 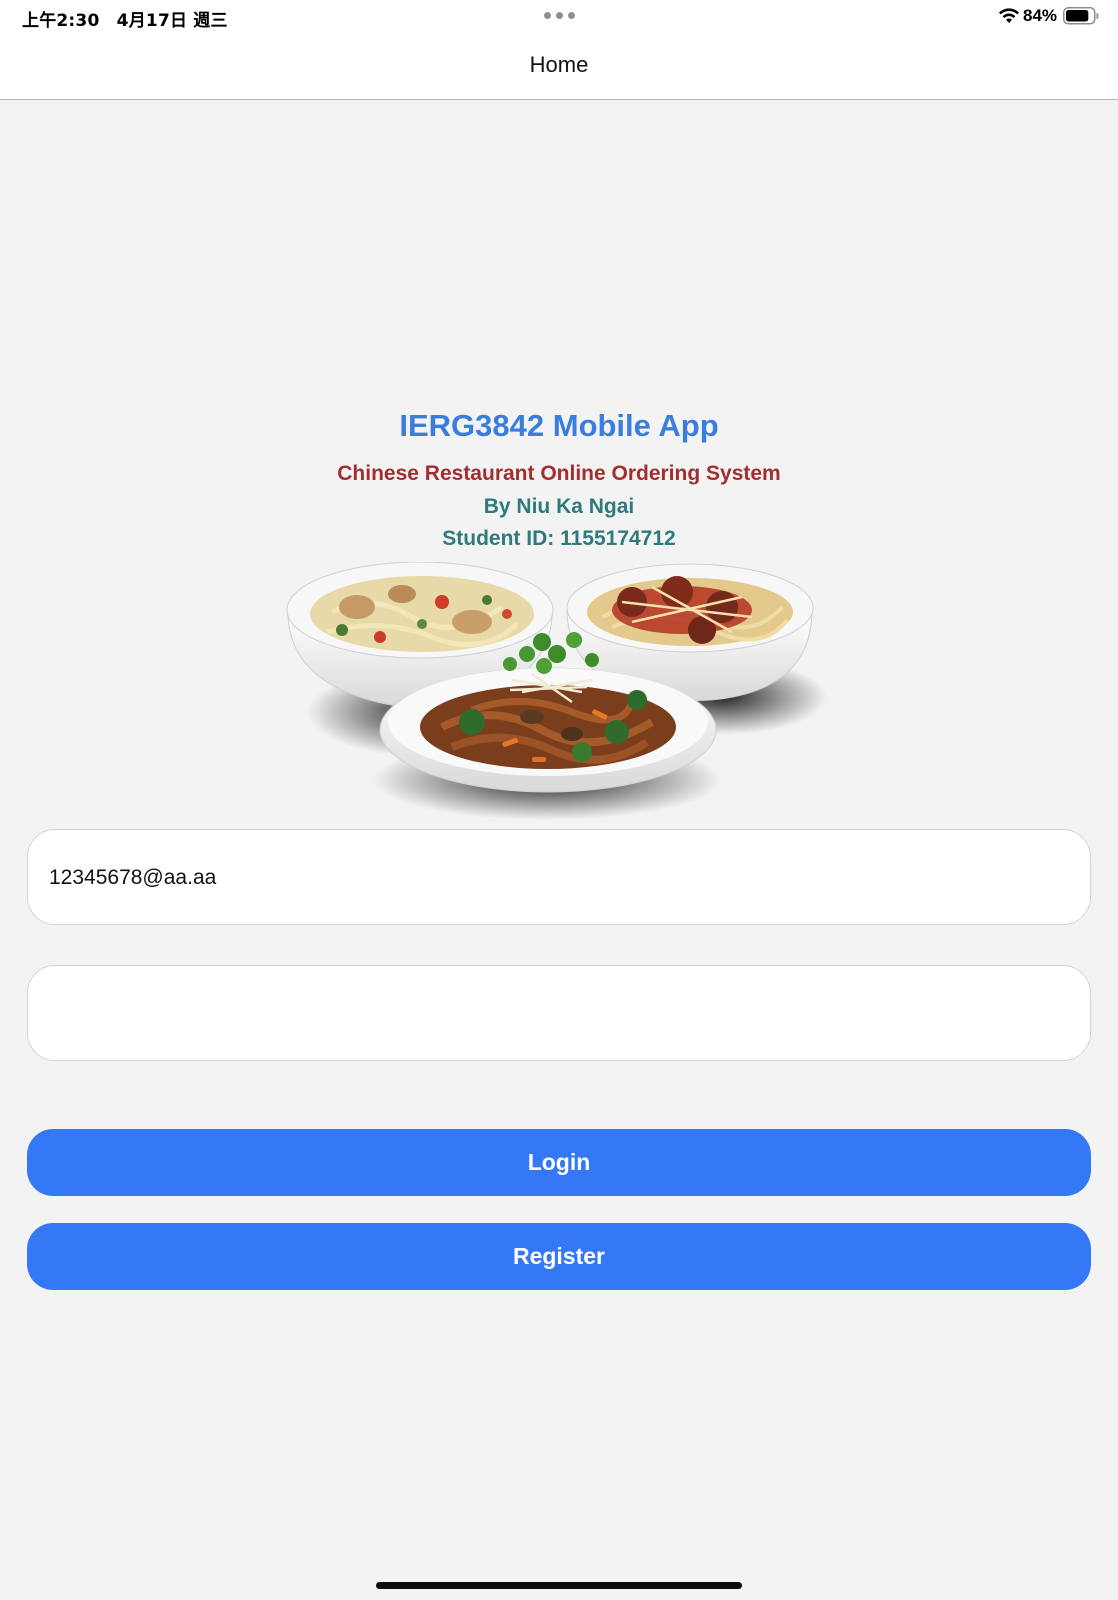 What do you see at coordinates (1081, 16) in the screenshot?
I see `battery-icon` at bounding box center [1081, 16].